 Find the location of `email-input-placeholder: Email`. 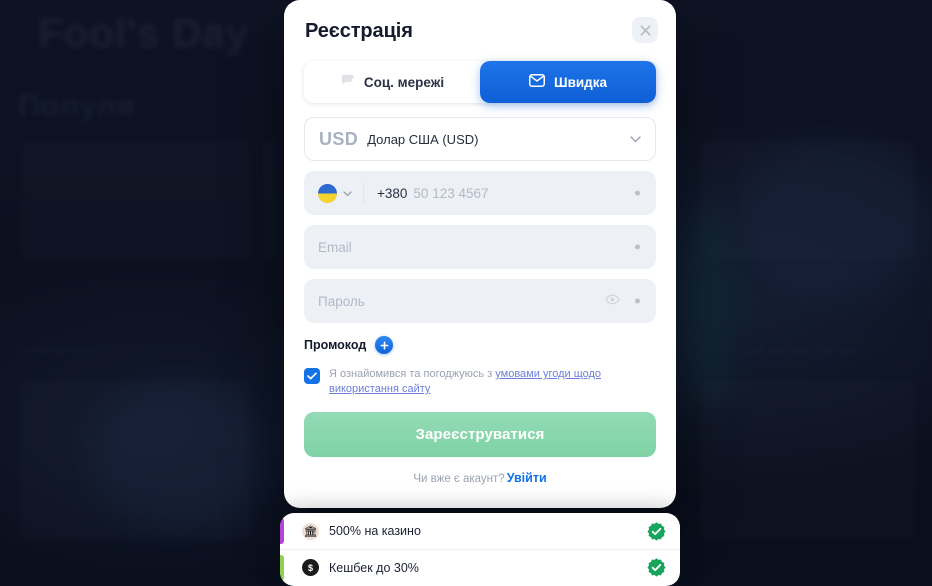

email-input-placeholder: Email is located at coordinates (335, 247).